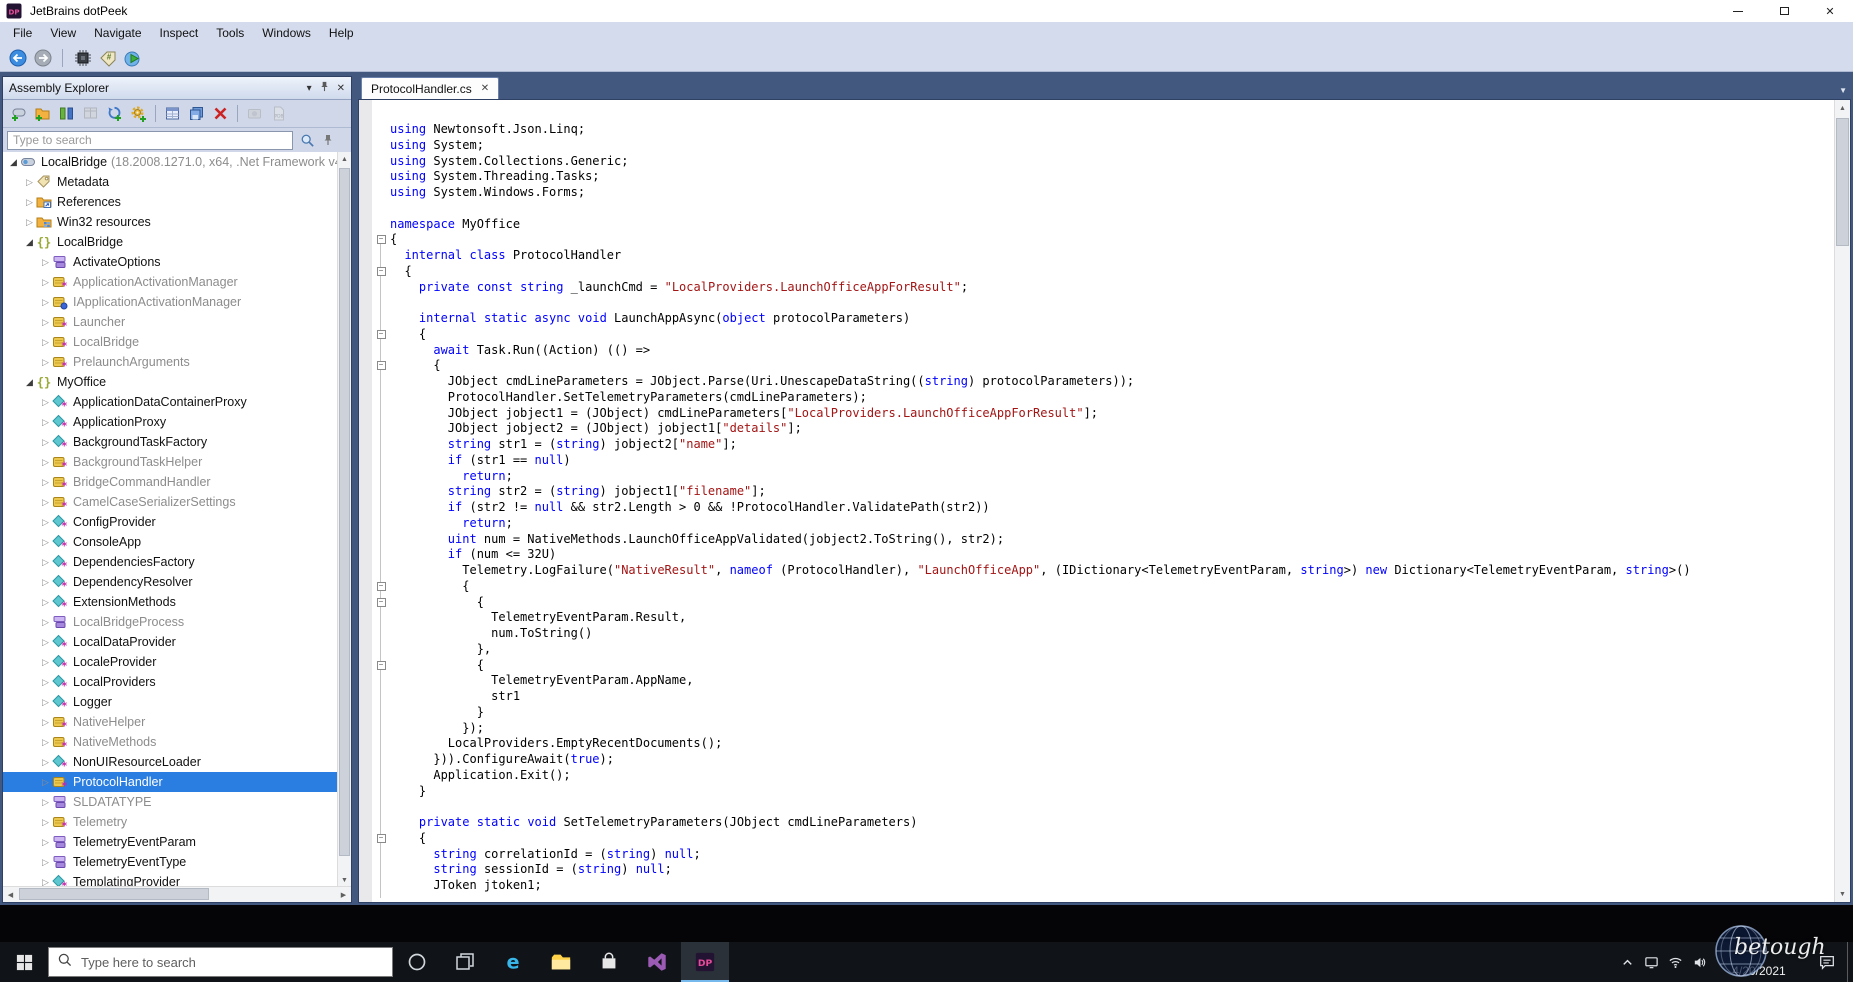  Describe the element at coordinates (114, 113) in the screenshot. I see `refresh-assemblies-icon` at that location.